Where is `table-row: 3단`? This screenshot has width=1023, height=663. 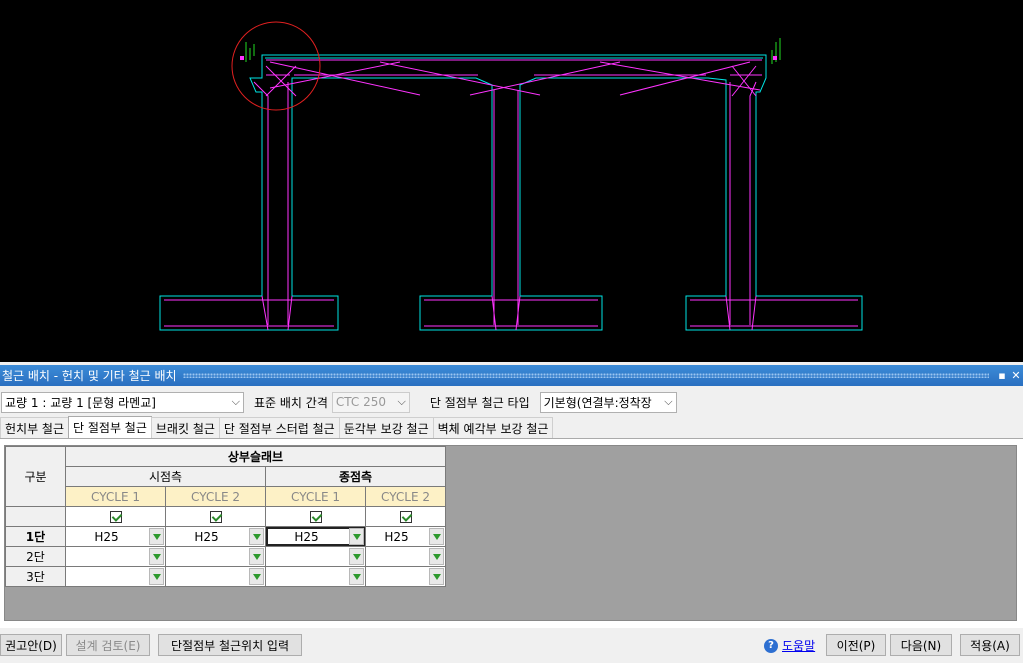
table-row: 3단 is located at coordinates (225, 576).